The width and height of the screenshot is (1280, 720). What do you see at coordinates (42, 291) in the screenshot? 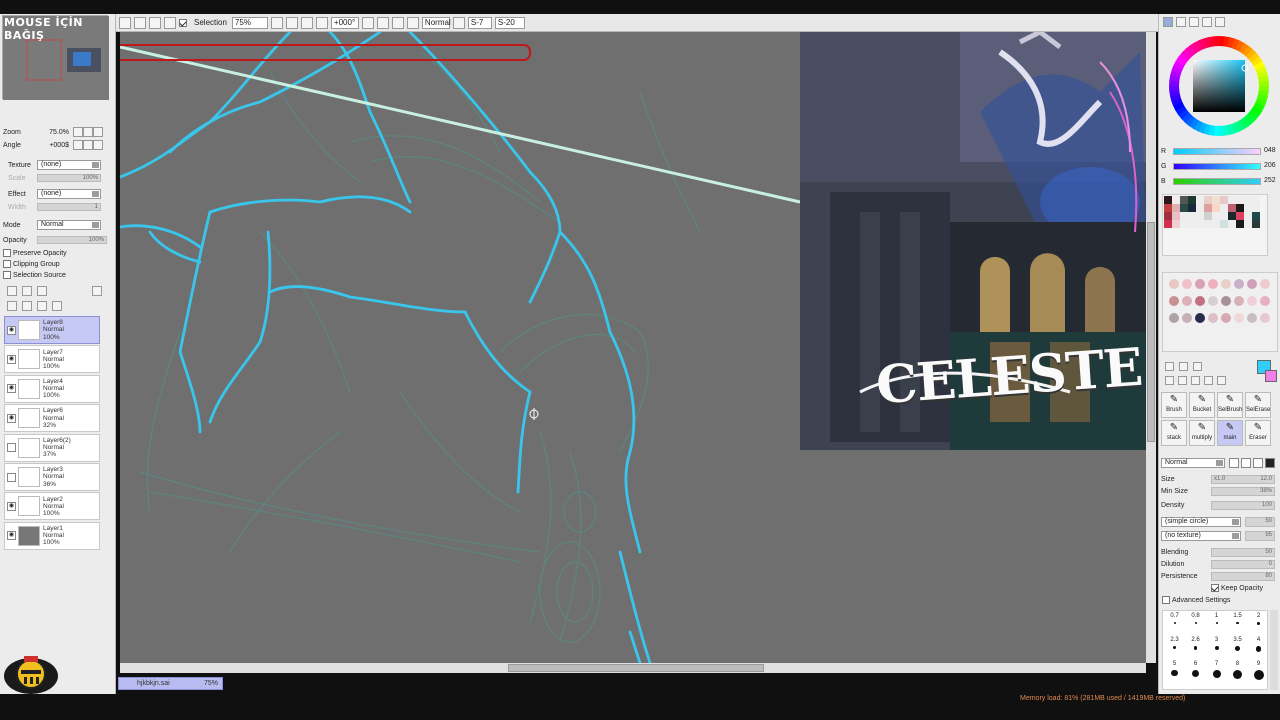
I see `new-folder-icon` at bounding box center [42, 291].